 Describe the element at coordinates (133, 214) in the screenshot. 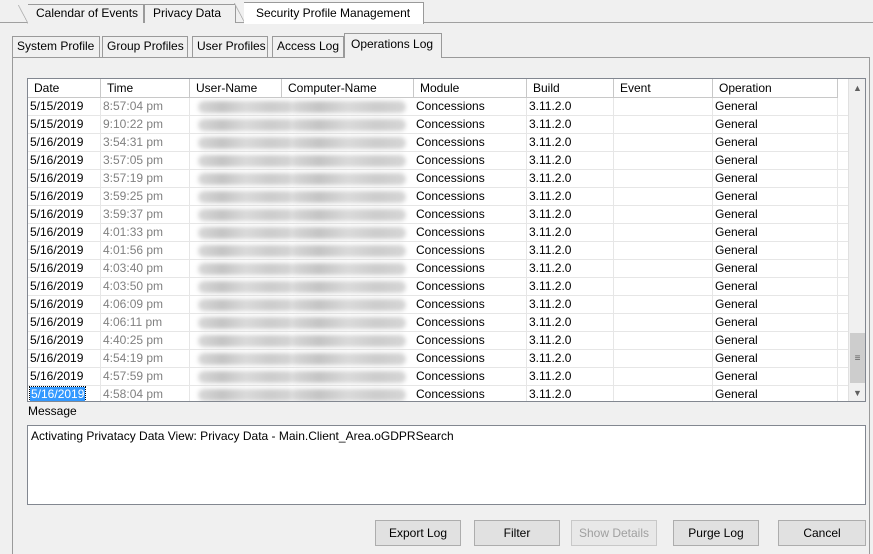

I see `cell-text: 3:59:37 pm` at that location.